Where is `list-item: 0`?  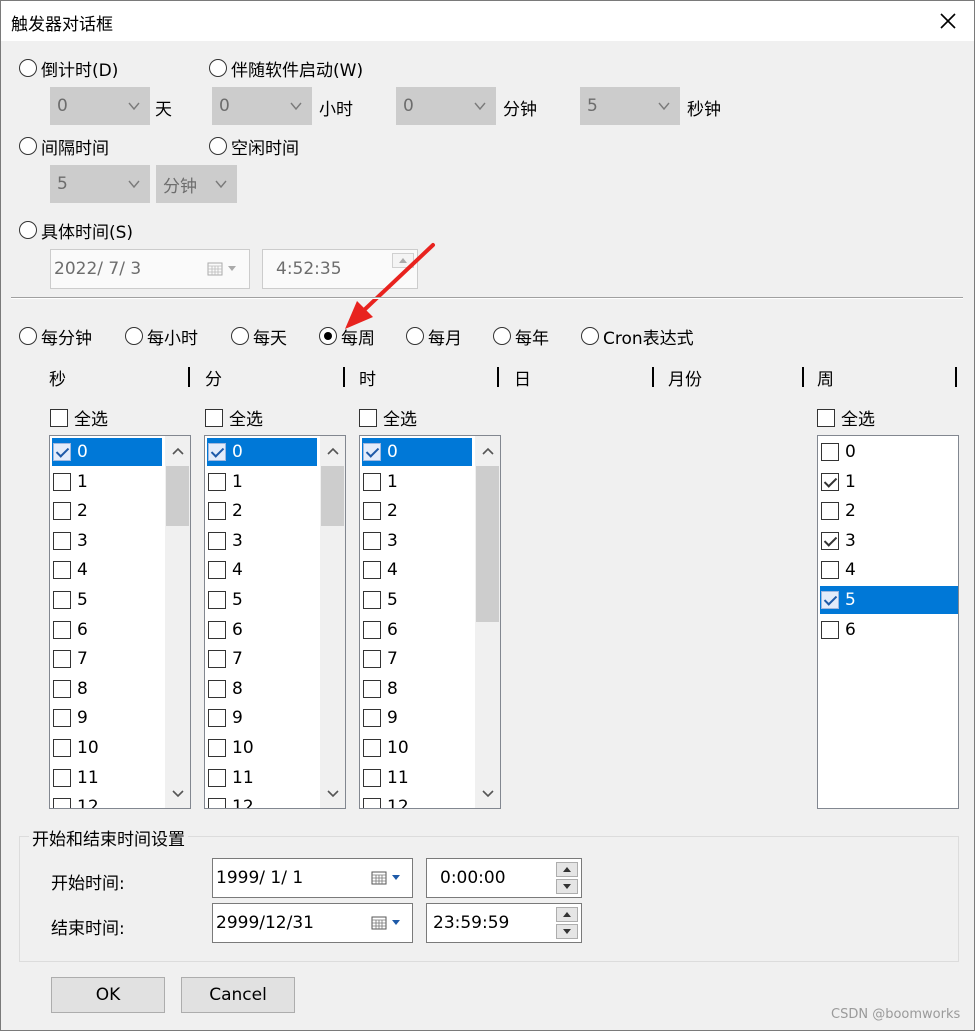
list-item: 0 is located at coordinates (889, 452).